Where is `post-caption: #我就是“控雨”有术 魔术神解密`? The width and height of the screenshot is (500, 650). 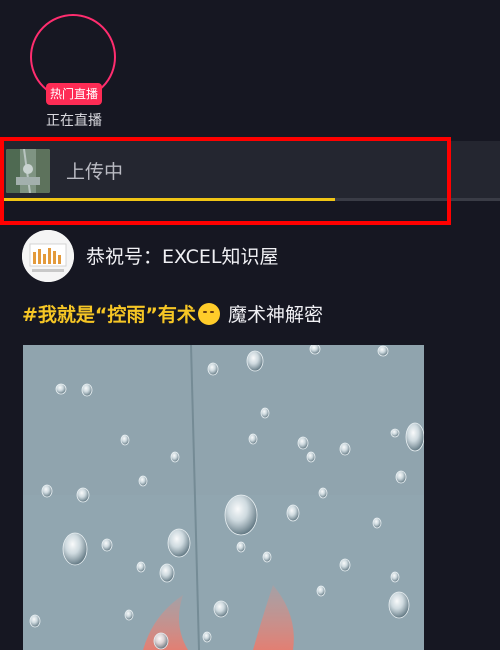 post-caption: #我就是“控雨”有术 魔术神解密 is located at coordinates (172, 313).